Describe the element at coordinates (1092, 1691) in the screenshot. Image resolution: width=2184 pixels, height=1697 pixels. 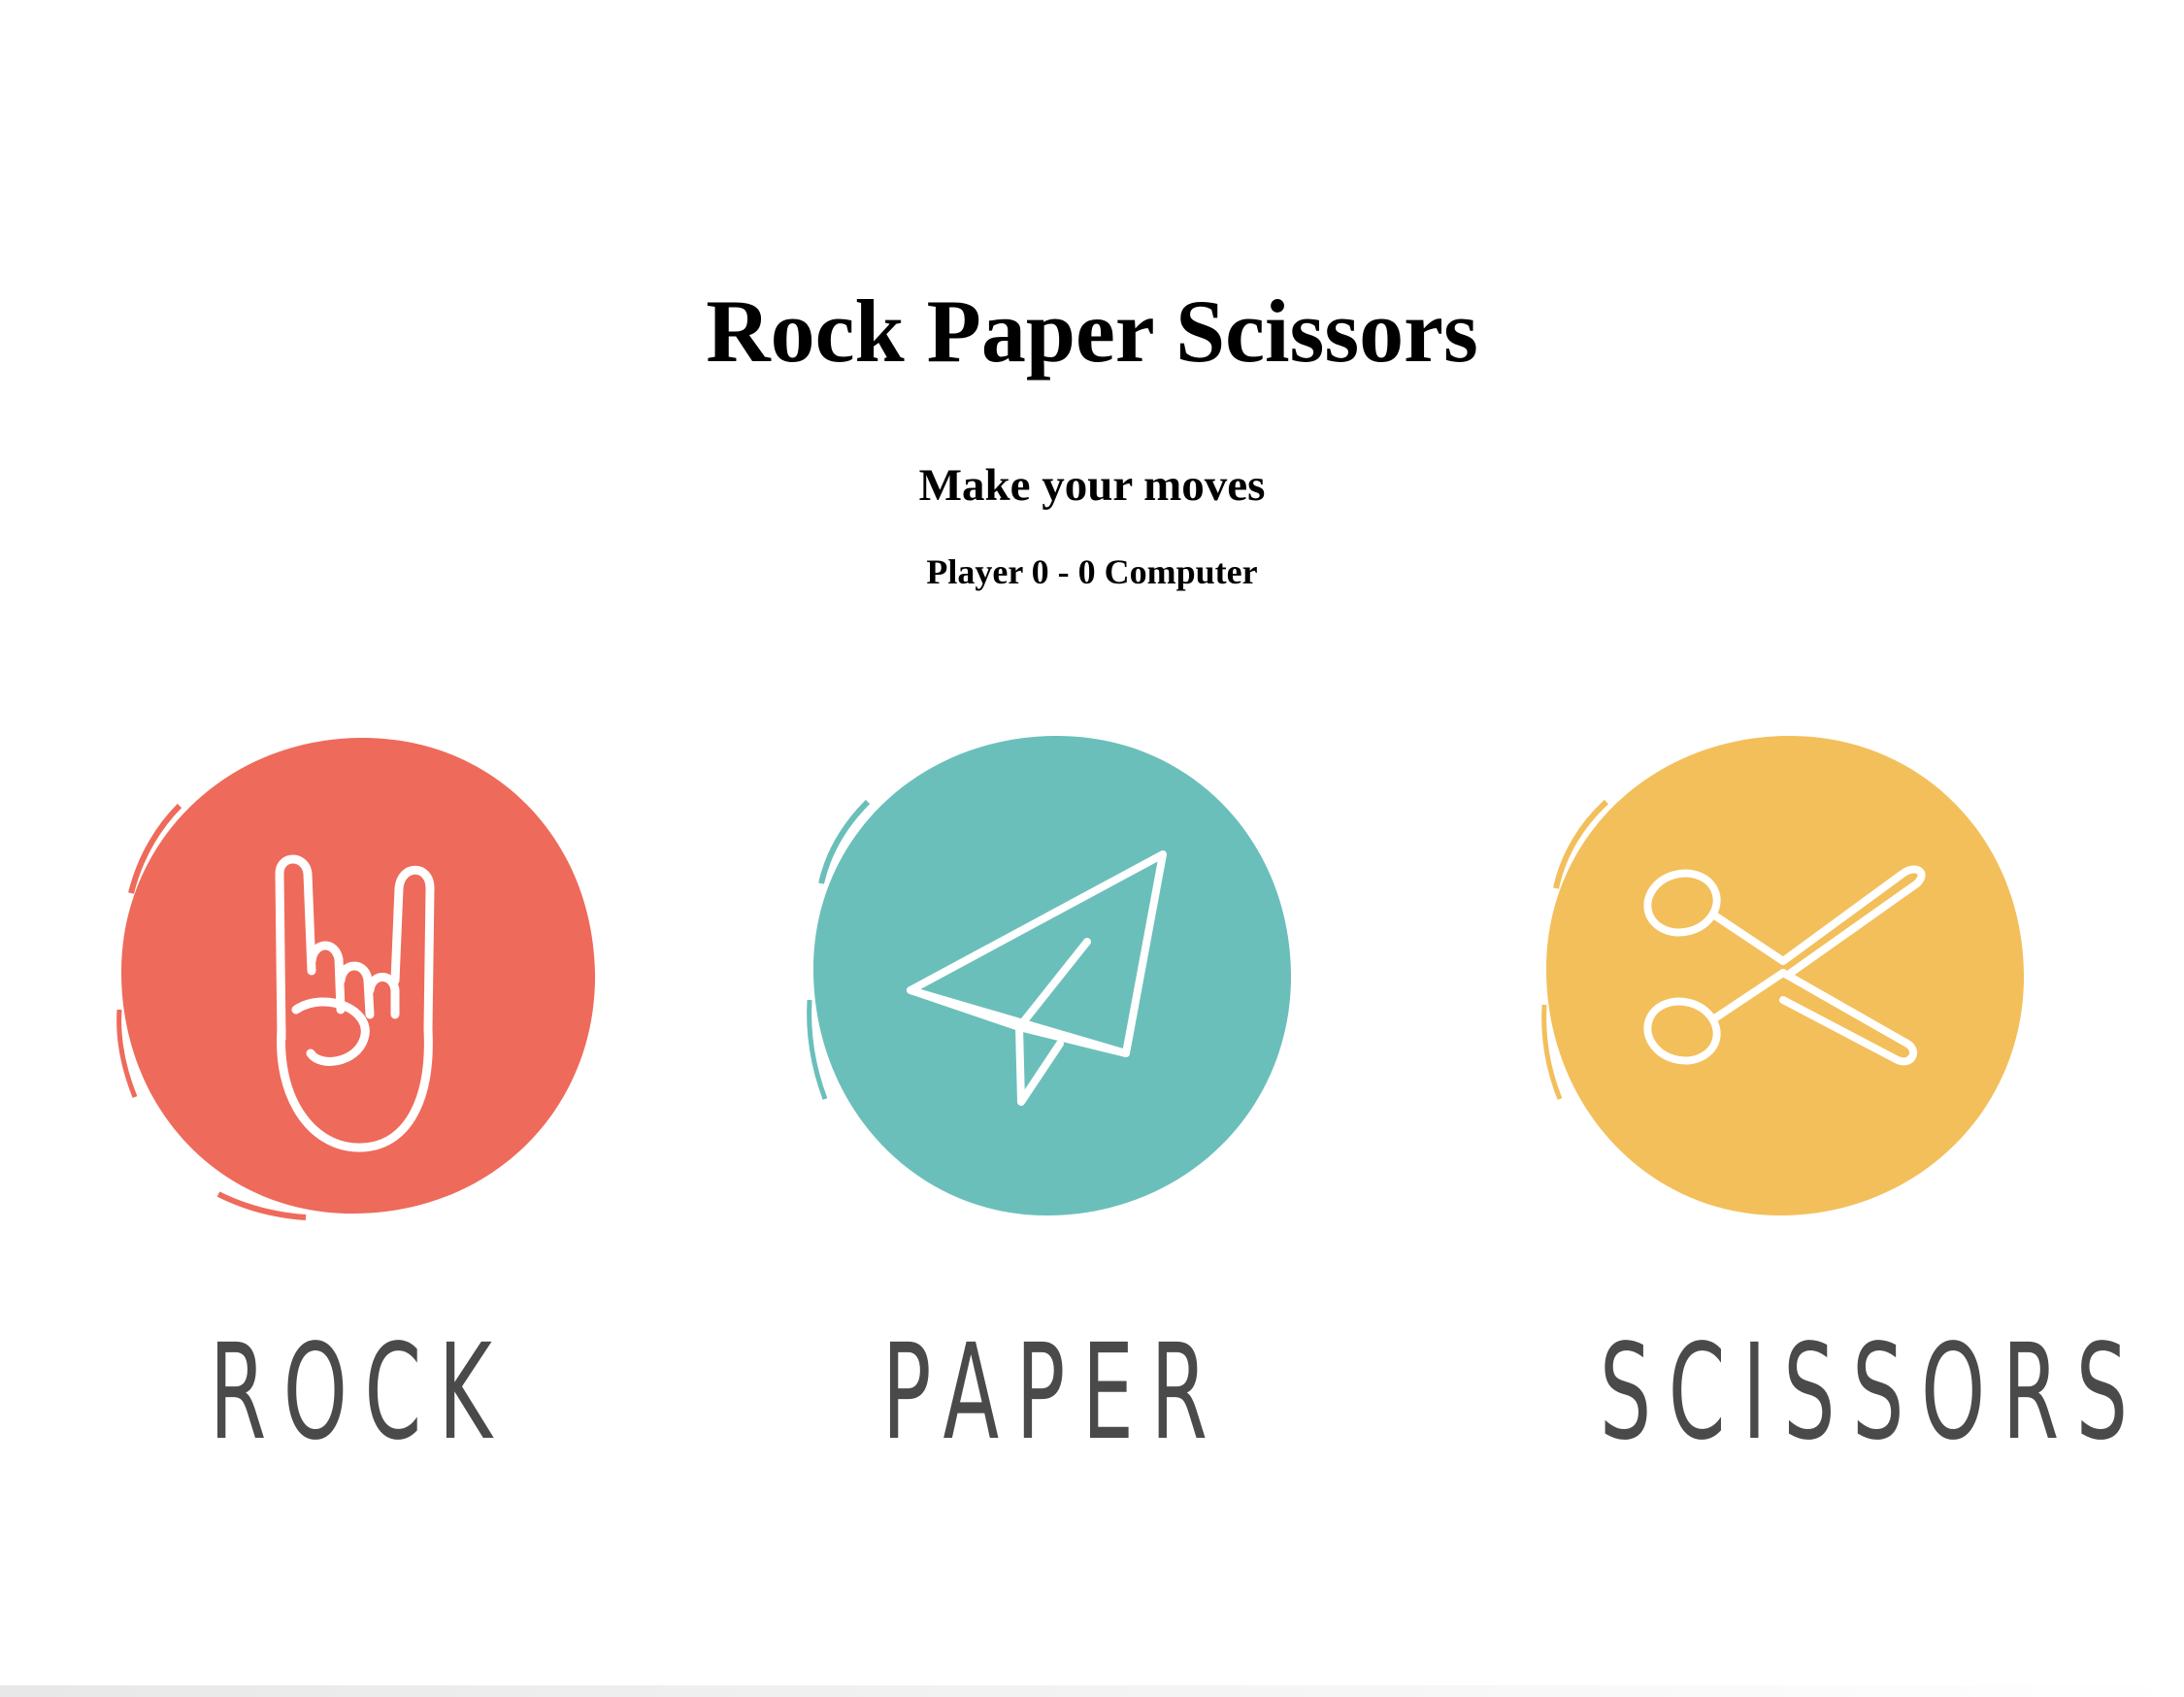
I see `window-bottom-edge` at that location.